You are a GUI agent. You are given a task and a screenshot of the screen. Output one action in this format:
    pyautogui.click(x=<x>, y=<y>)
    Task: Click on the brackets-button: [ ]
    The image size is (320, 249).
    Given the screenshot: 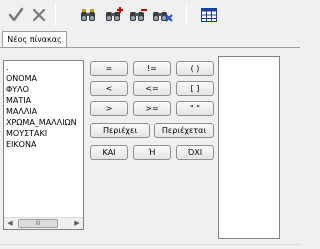 What is the action you would take?
    pyautogui.click(x=195, y=88)
    